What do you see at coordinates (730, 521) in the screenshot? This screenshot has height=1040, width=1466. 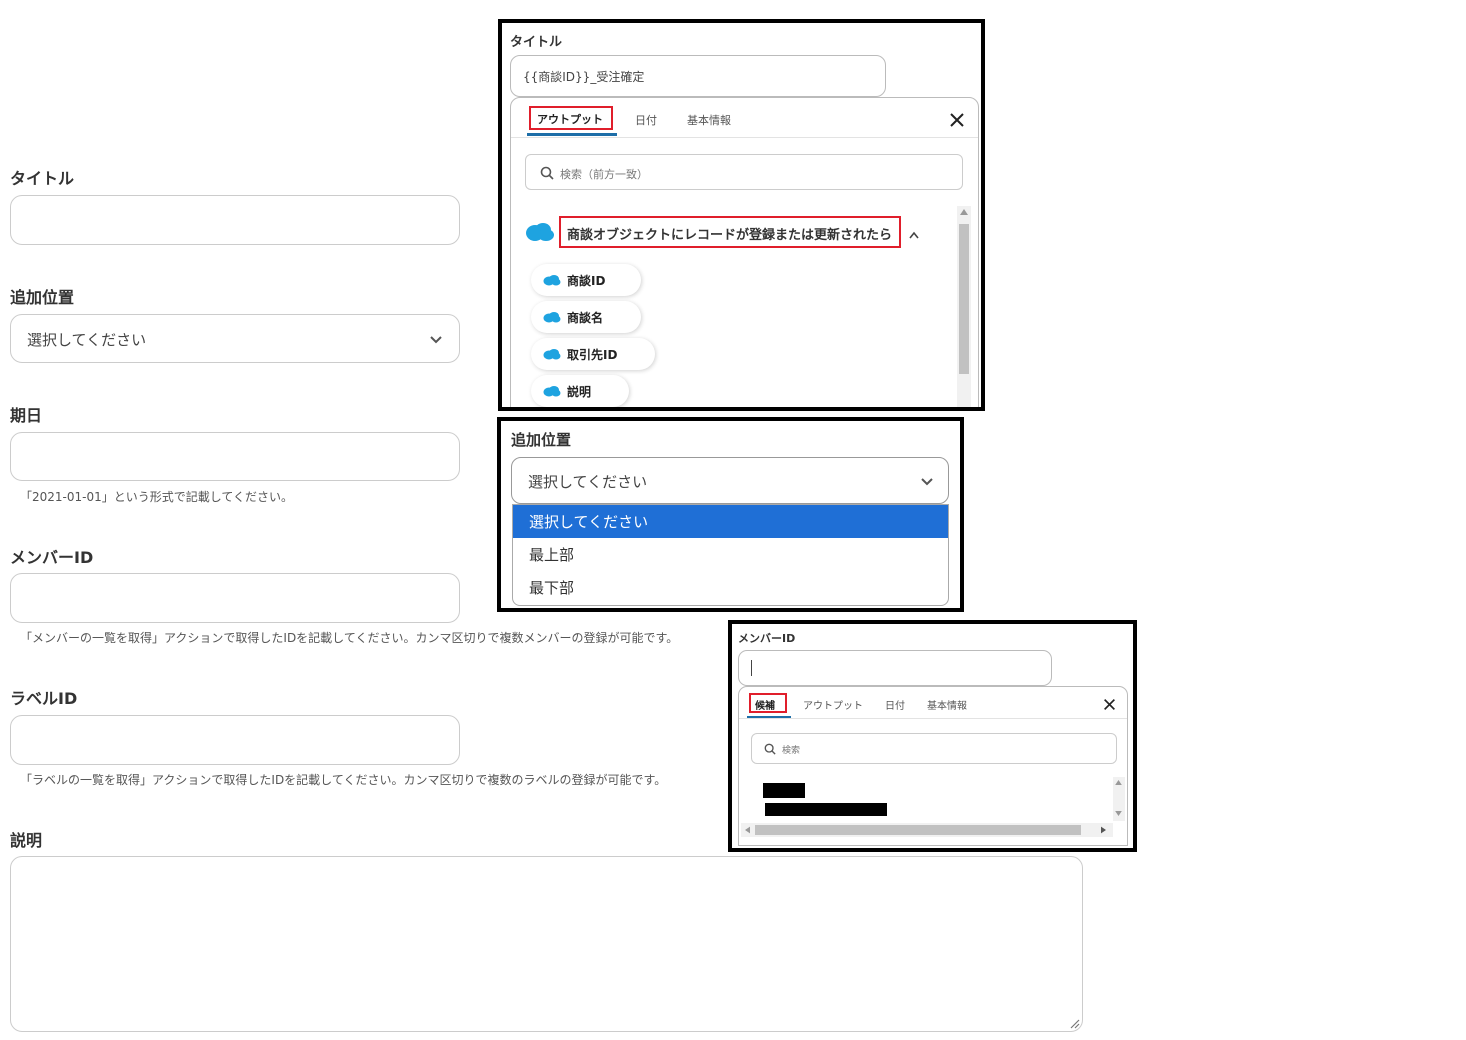 I see `option-select-prompt: 選択してください` at bounding box center [730, 521].